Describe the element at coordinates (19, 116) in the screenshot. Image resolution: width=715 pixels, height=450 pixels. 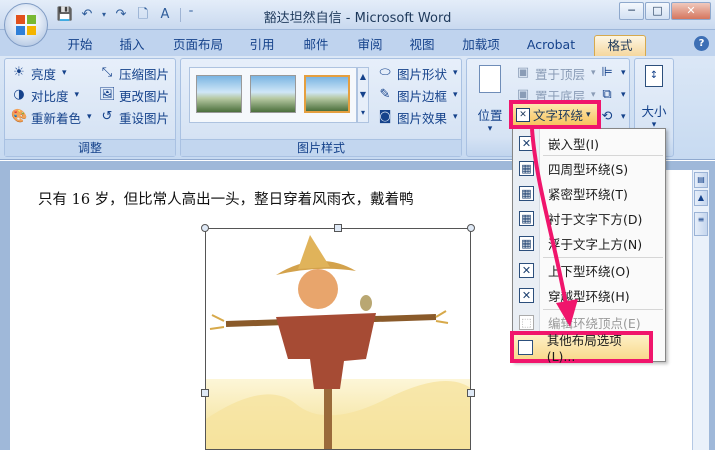
I see `recolor-icon: 🎨` at that location.